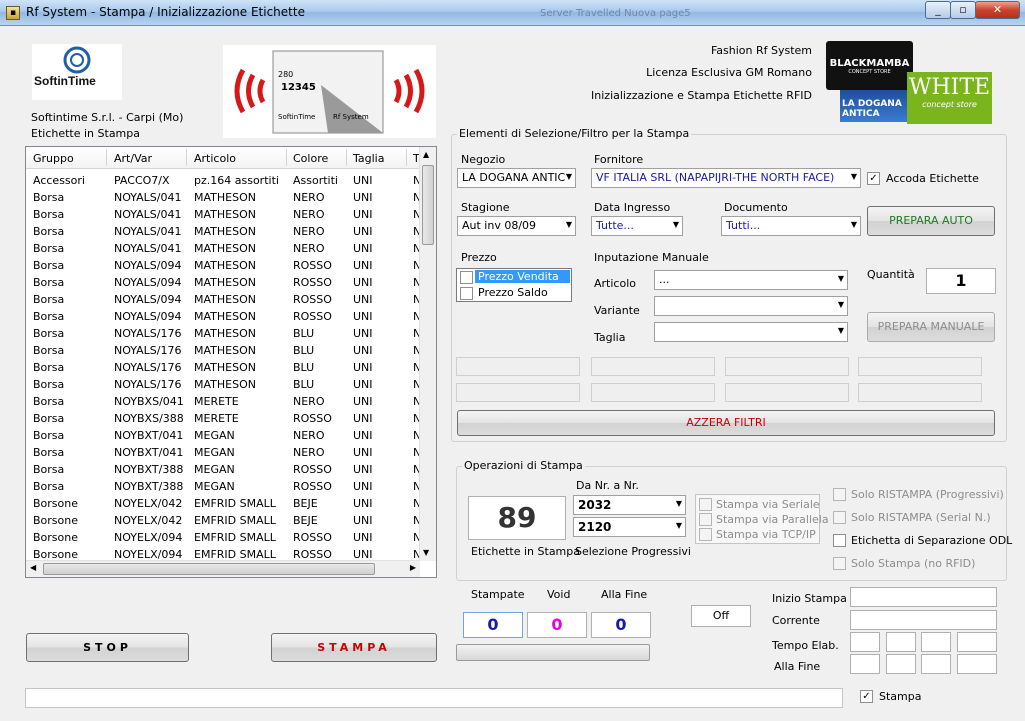  What do you see at coordinates (426, 552) in the screenshot?
I see `scroll-down-icon: ▼` at bounding box center [426, 552].